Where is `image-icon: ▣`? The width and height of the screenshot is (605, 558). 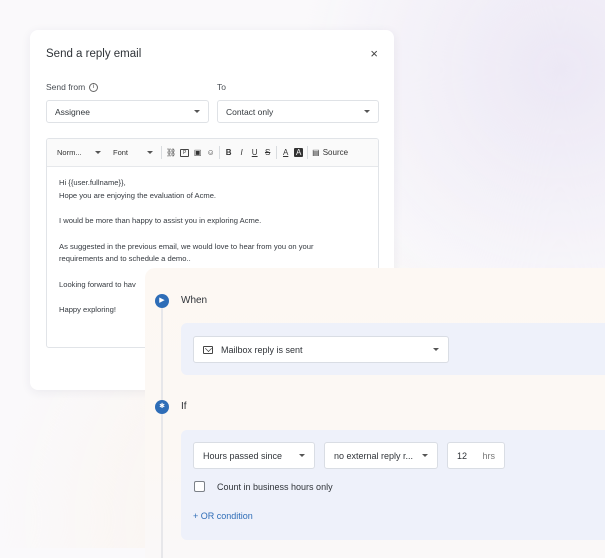 image-icon: ▣ is located at coordinates (197, 152).